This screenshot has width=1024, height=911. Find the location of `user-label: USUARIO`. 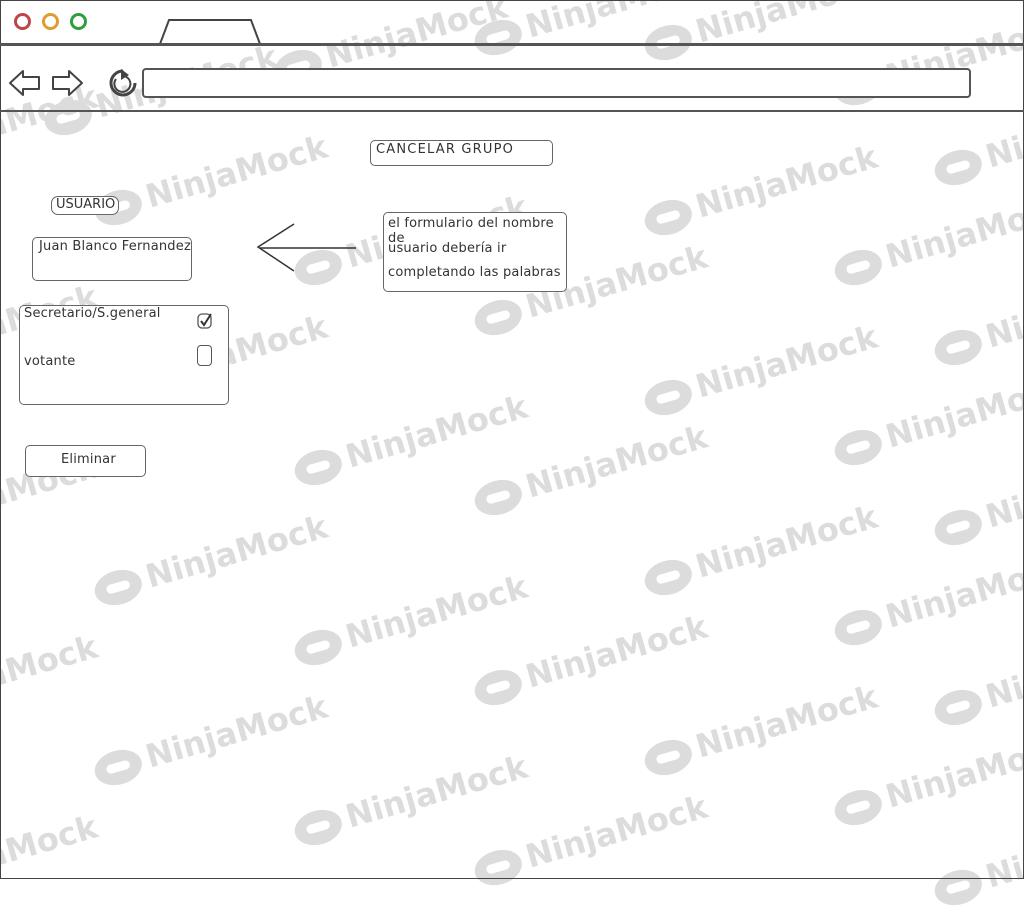

user-label: USUARIO is located at coordinates (86, 204).